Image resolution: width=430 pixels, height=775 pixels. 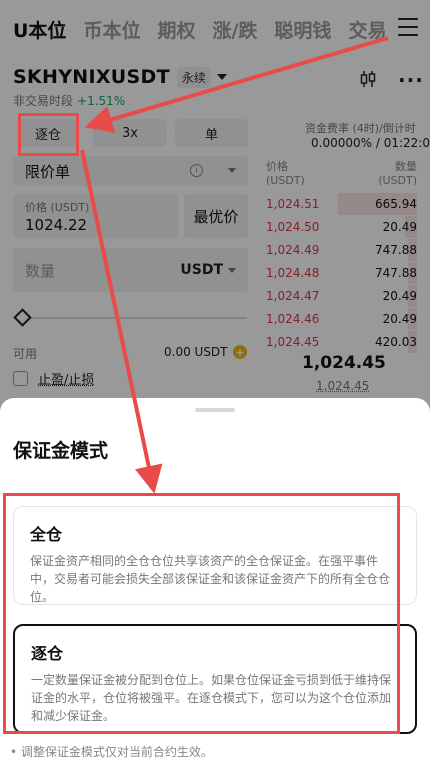 What do you see at coordinates (60, 449) in the screenshot?
I see `sheet-title: 保证金模式` at bounding box center [60, 449].